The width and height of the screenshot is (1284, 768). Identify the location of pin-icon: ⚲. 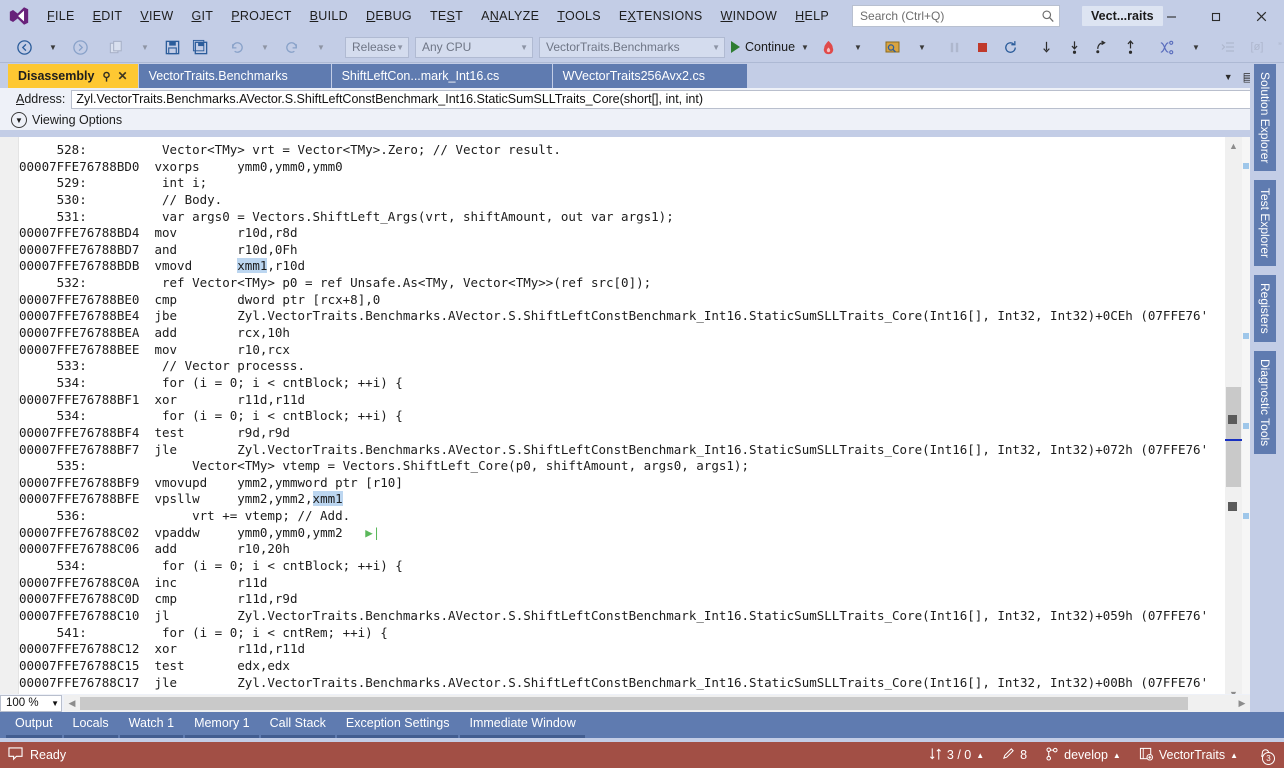
(106, 76).